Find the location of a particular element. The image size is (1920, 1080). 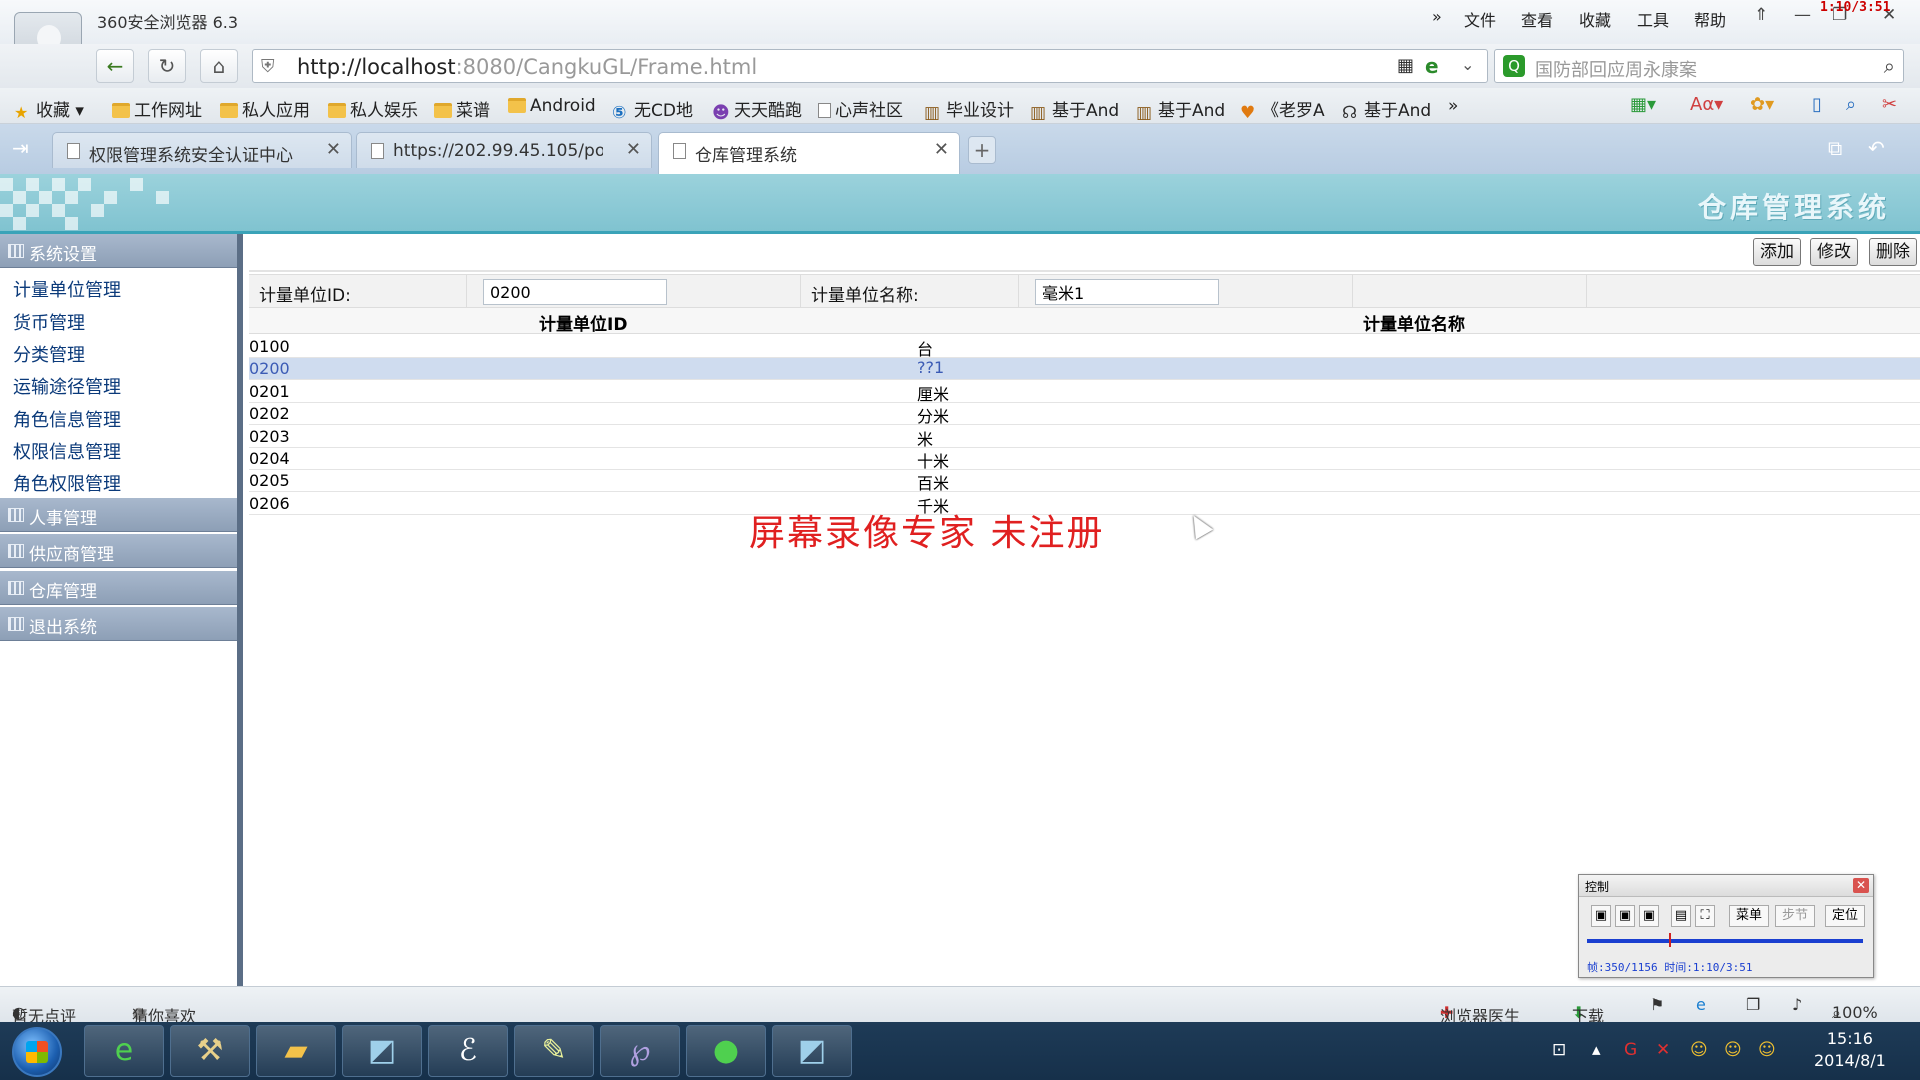

antivirus-icon: G is located at coordinates (1630, 1050).